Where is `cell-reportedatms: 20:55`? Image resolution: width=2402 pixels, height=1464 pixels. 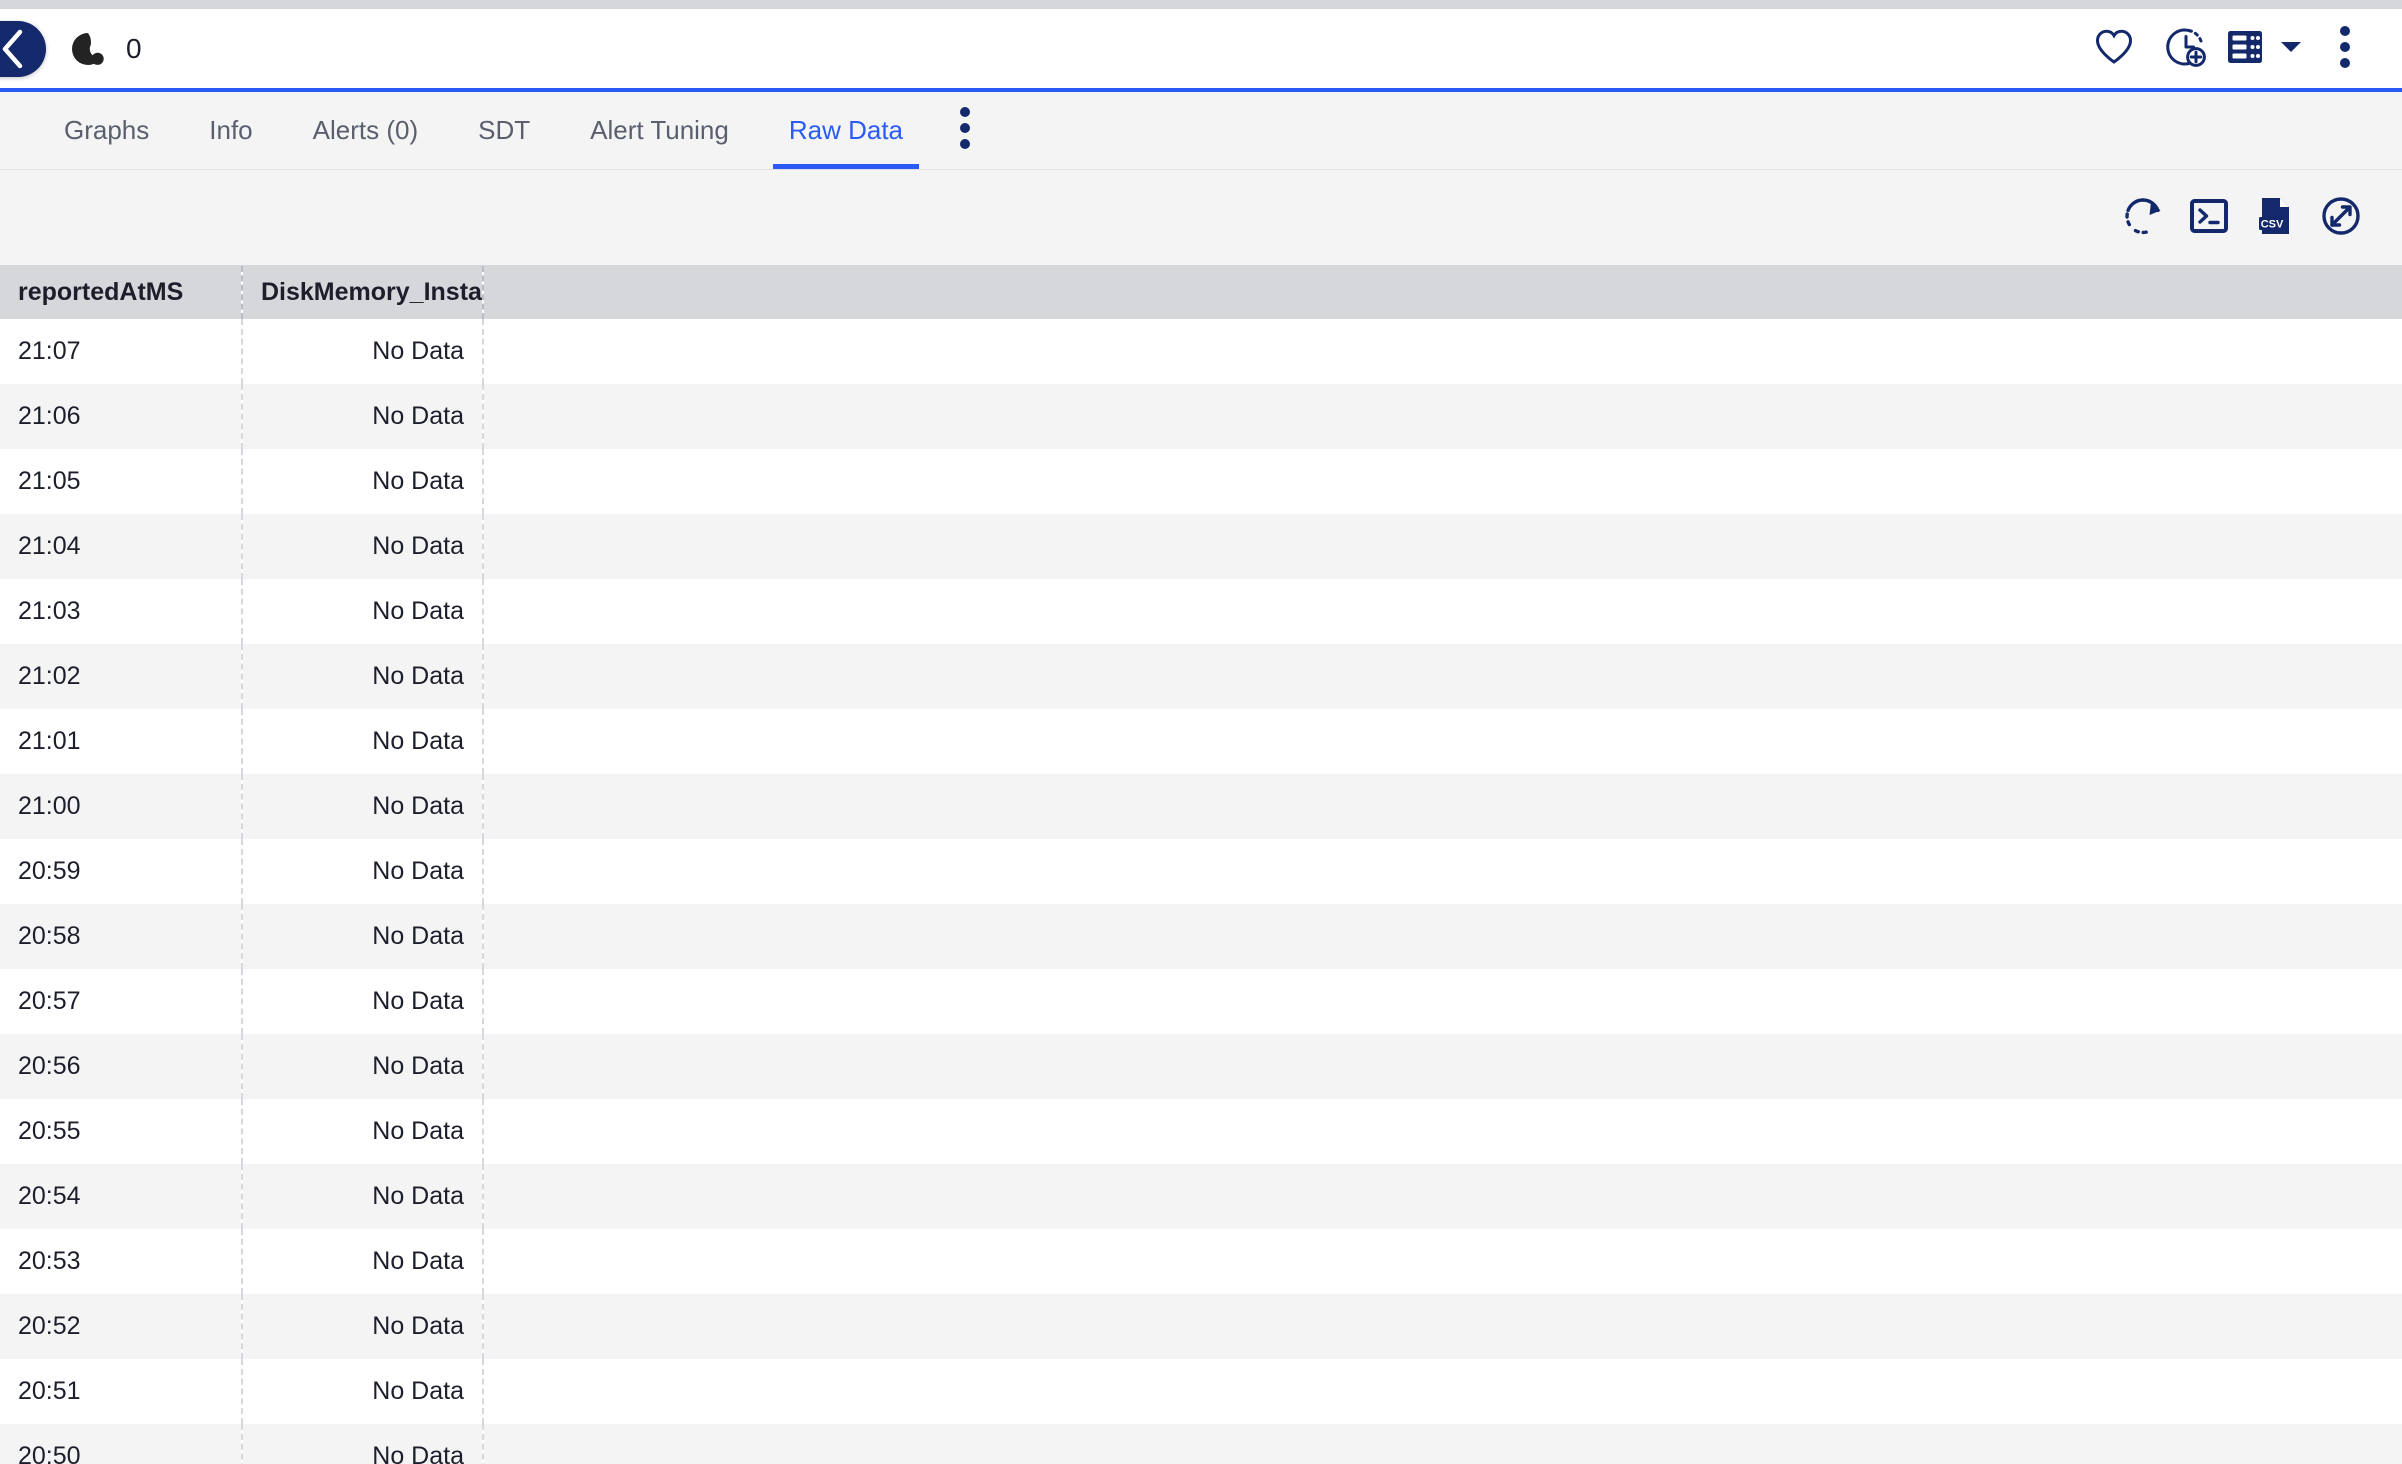 cell-reportedatms: 20:55 is located at coordinates (121, 1131).